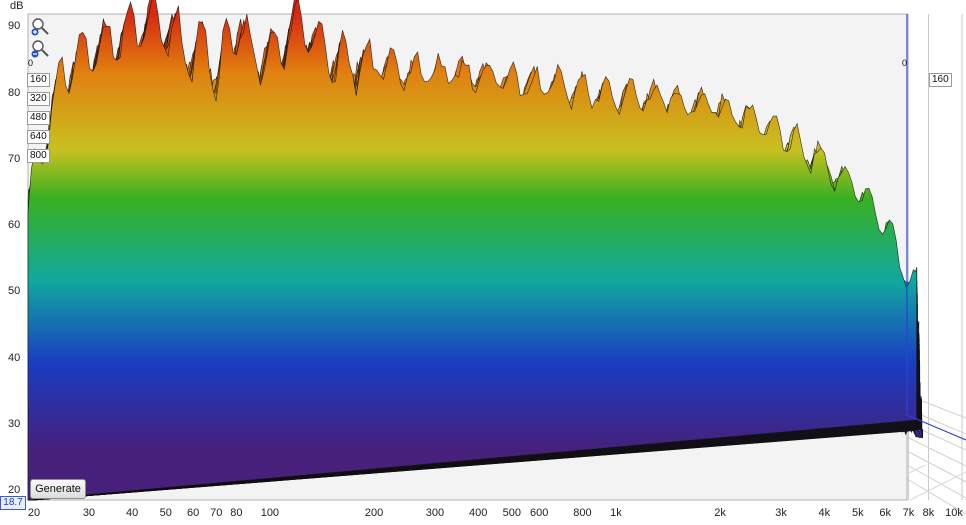 The image size is (966, 525). Describe the element at coordinates (38, 156) in the screenshot. I see `time-tick-label: 800` at that location.